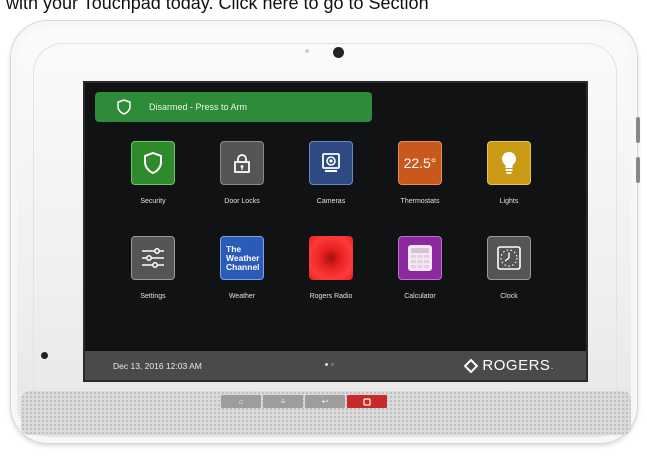  I want to click on tile-calculator: Calculator, so click(420, 268).